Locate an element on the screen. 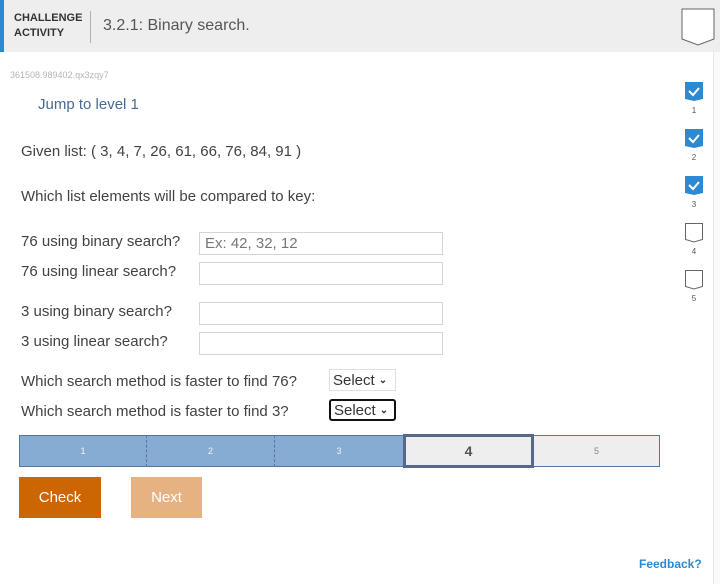 Image resolution: width=720 pixels, height=584 pixels. level-indicator-list: 1 2 3 4 5 is located at coordinates (694, 199).